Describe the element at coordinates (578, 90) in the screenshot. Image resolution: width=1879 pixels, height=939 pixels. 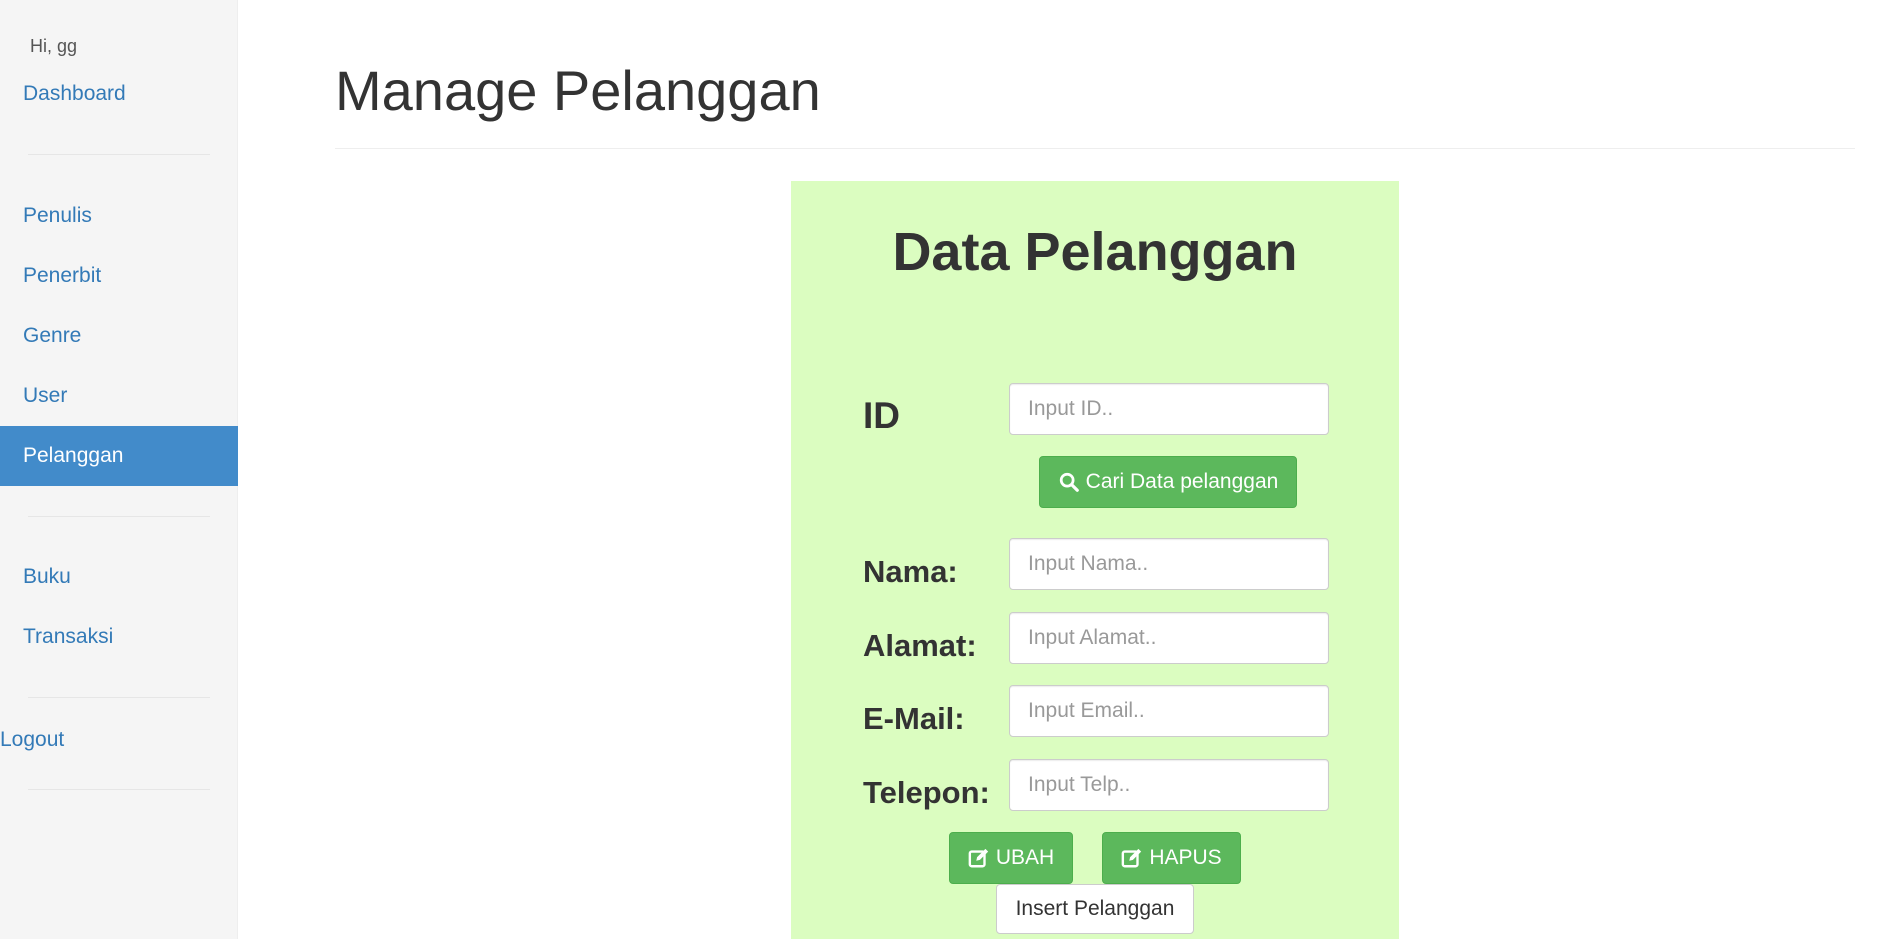
I see `page-title: Manage Pelanggan` at that location.